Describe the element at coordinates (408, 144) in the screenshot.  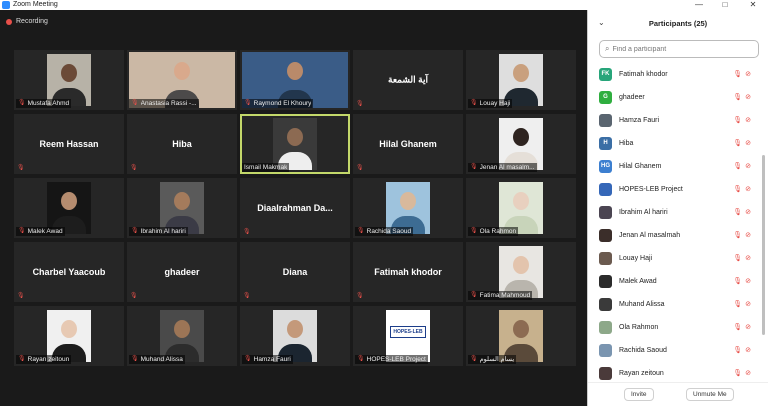
I see `video-tile: Hilal Ghanem 🎙` at that location.